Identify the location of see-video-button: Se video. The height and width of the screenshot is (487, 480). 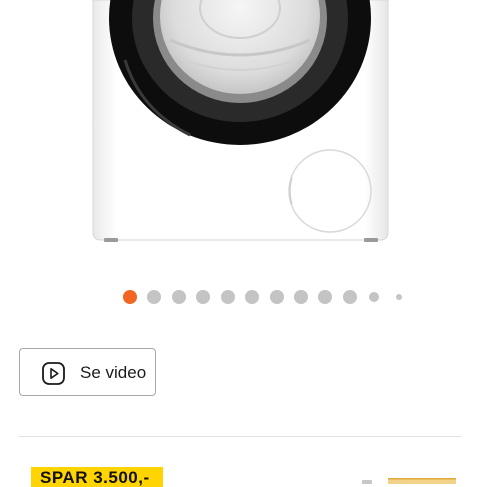
(87, 372).